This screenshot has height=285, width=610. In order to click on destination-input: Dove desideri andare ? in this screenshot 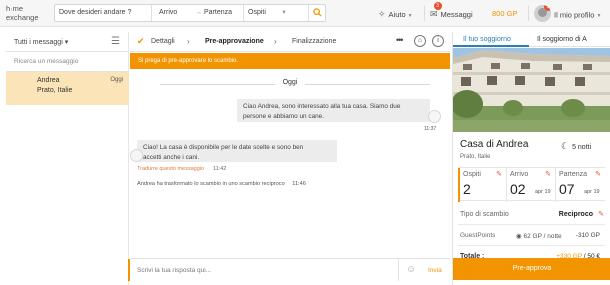, I will do `click(103, 13)`.